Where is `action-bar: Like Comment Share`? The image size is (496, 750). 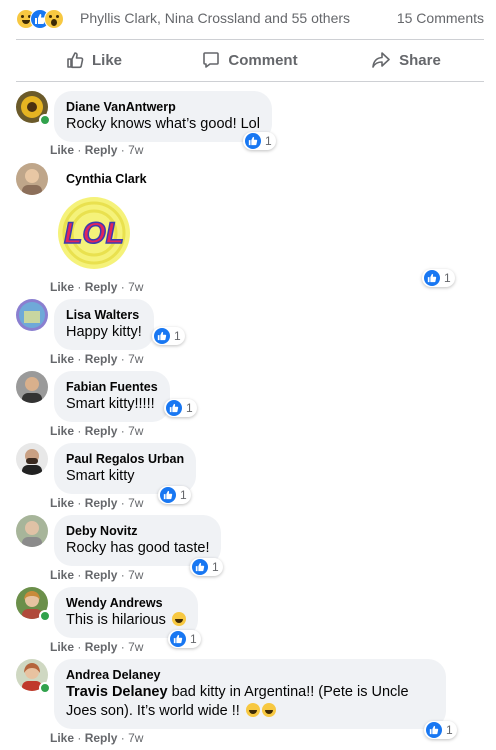
action-bar: Like Comment Share is located at coordinates (250, 60).